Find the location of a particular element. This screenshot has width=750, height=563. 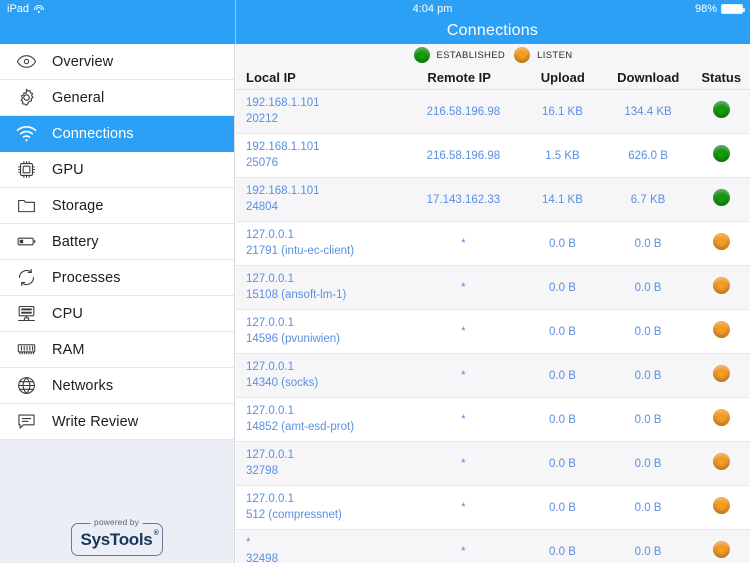

table-row: 127.0.0.1 32798 * 0.0 B 0.0 B is located at coordinates (493, 464).